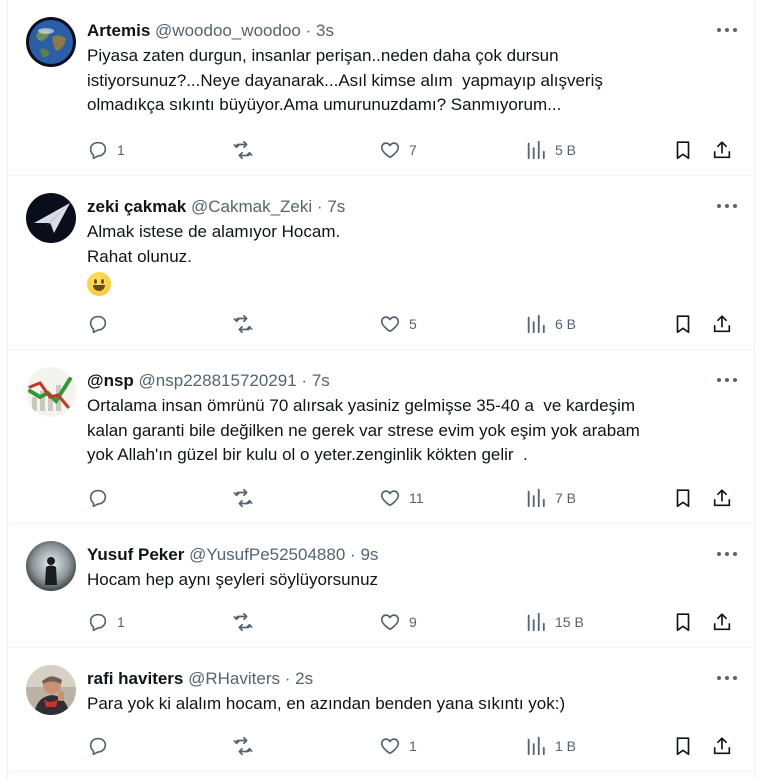  What do you see at coordinates (234, 678) in the screenshot?
I see `author-handle: @RHaviters` at bounding box center [234, 678].